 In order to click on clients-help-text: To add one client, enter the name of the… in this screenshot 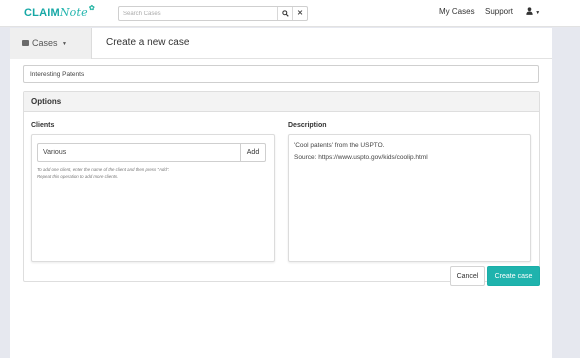, I will do `click(103, 169)`.